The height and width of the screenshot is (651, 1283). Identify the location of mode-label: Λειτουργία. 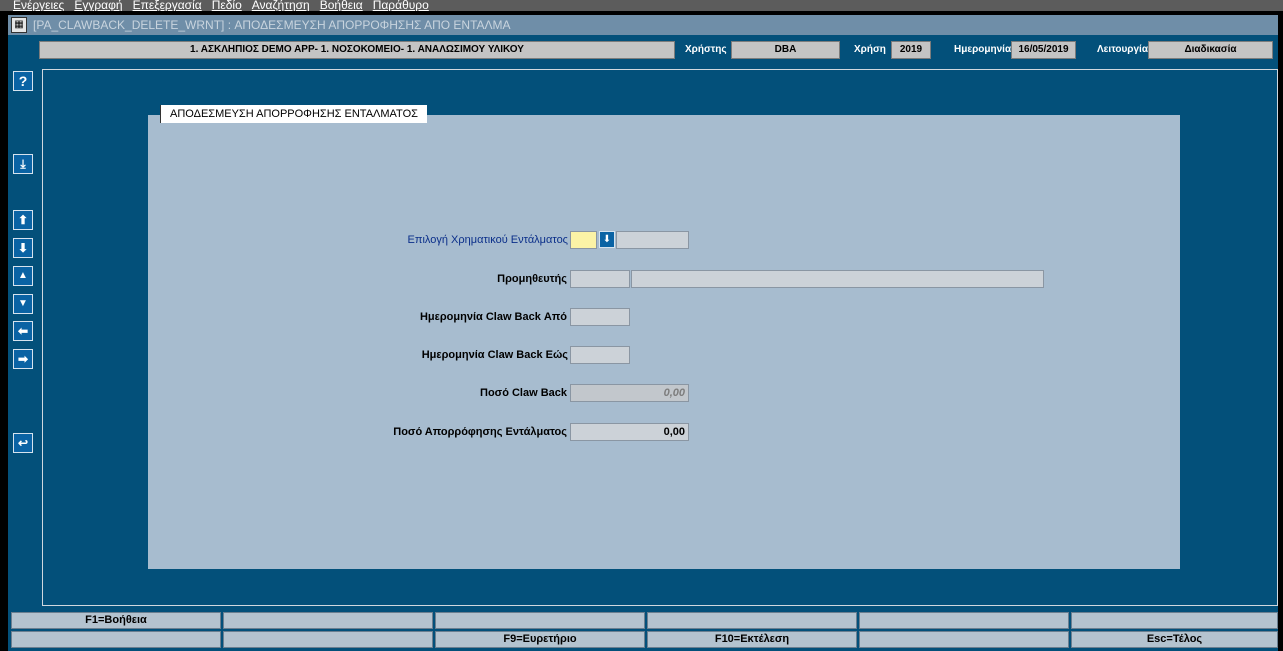
(1122, 49).